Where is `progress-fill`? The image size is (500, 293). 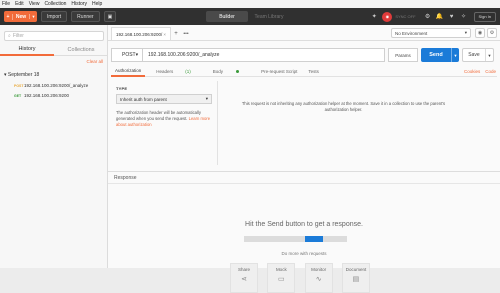 progress-fill is located at coordinates (314, 239).